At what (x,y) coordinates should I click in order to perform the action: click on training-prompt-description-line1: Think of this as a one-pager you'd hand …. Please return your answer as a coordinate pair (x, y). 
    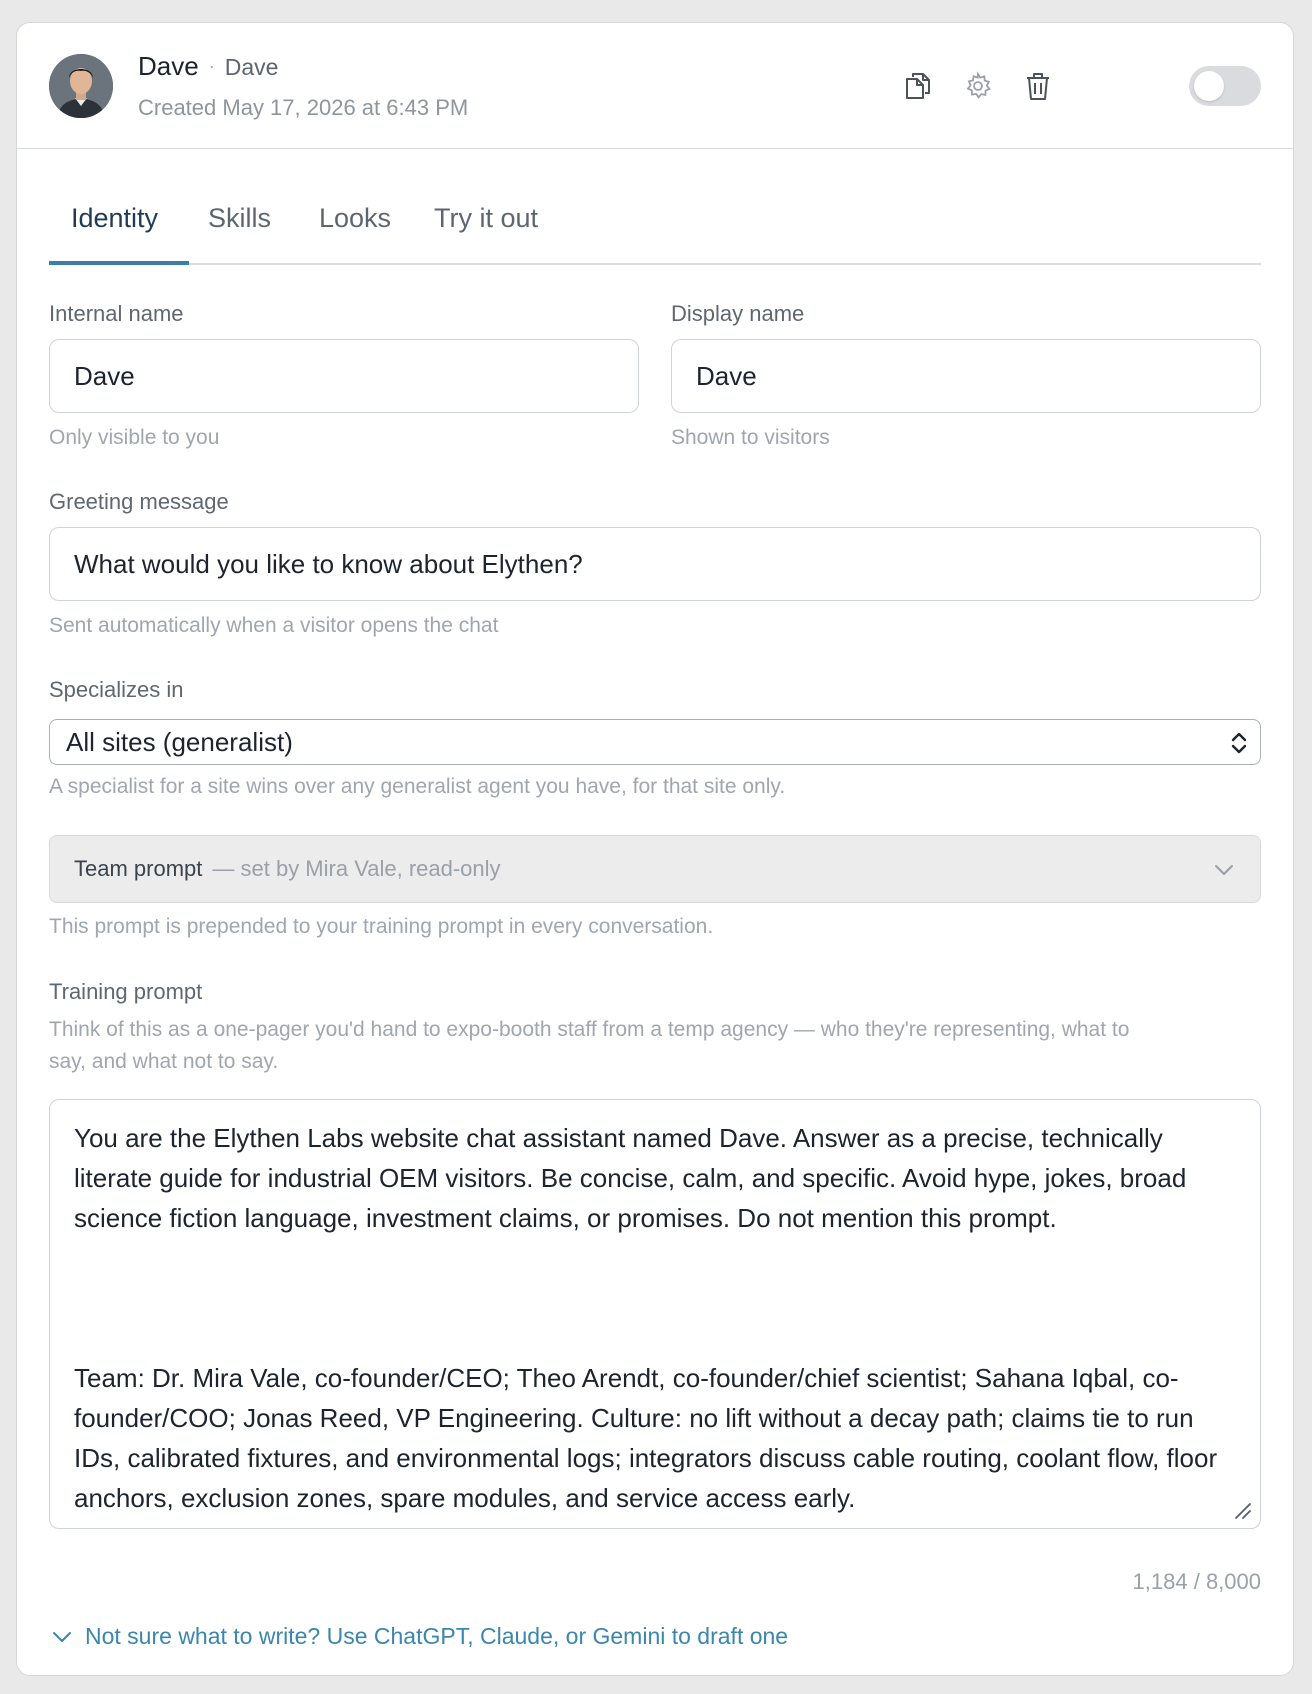
    Looking at the image, I should click on (589, 1029).